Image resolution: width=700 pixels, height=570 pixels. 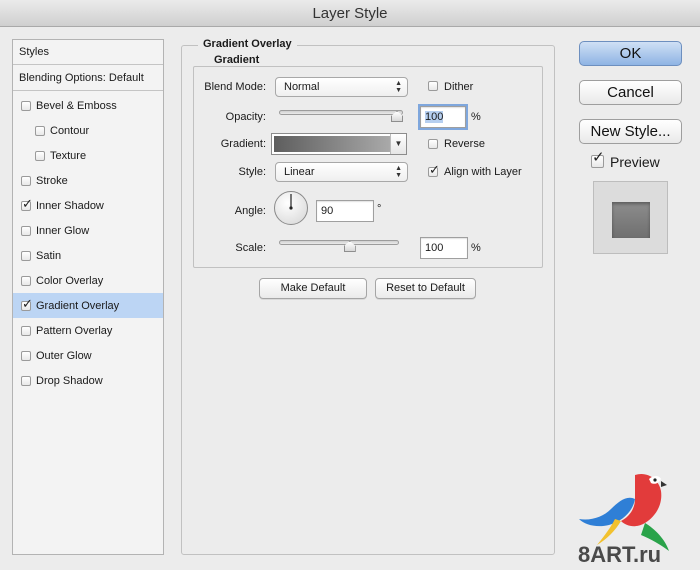 I want to click on style-value: Linear, so click(x=299, y=172).